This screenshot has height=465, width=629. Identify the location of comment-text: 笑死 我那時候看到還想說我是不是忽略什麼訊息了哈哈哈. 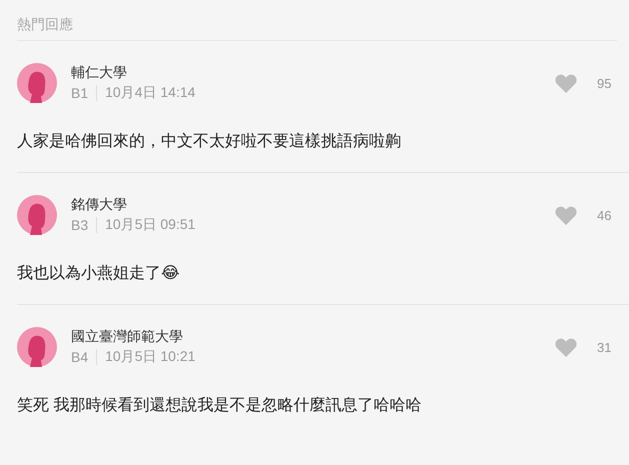
(219, 406).